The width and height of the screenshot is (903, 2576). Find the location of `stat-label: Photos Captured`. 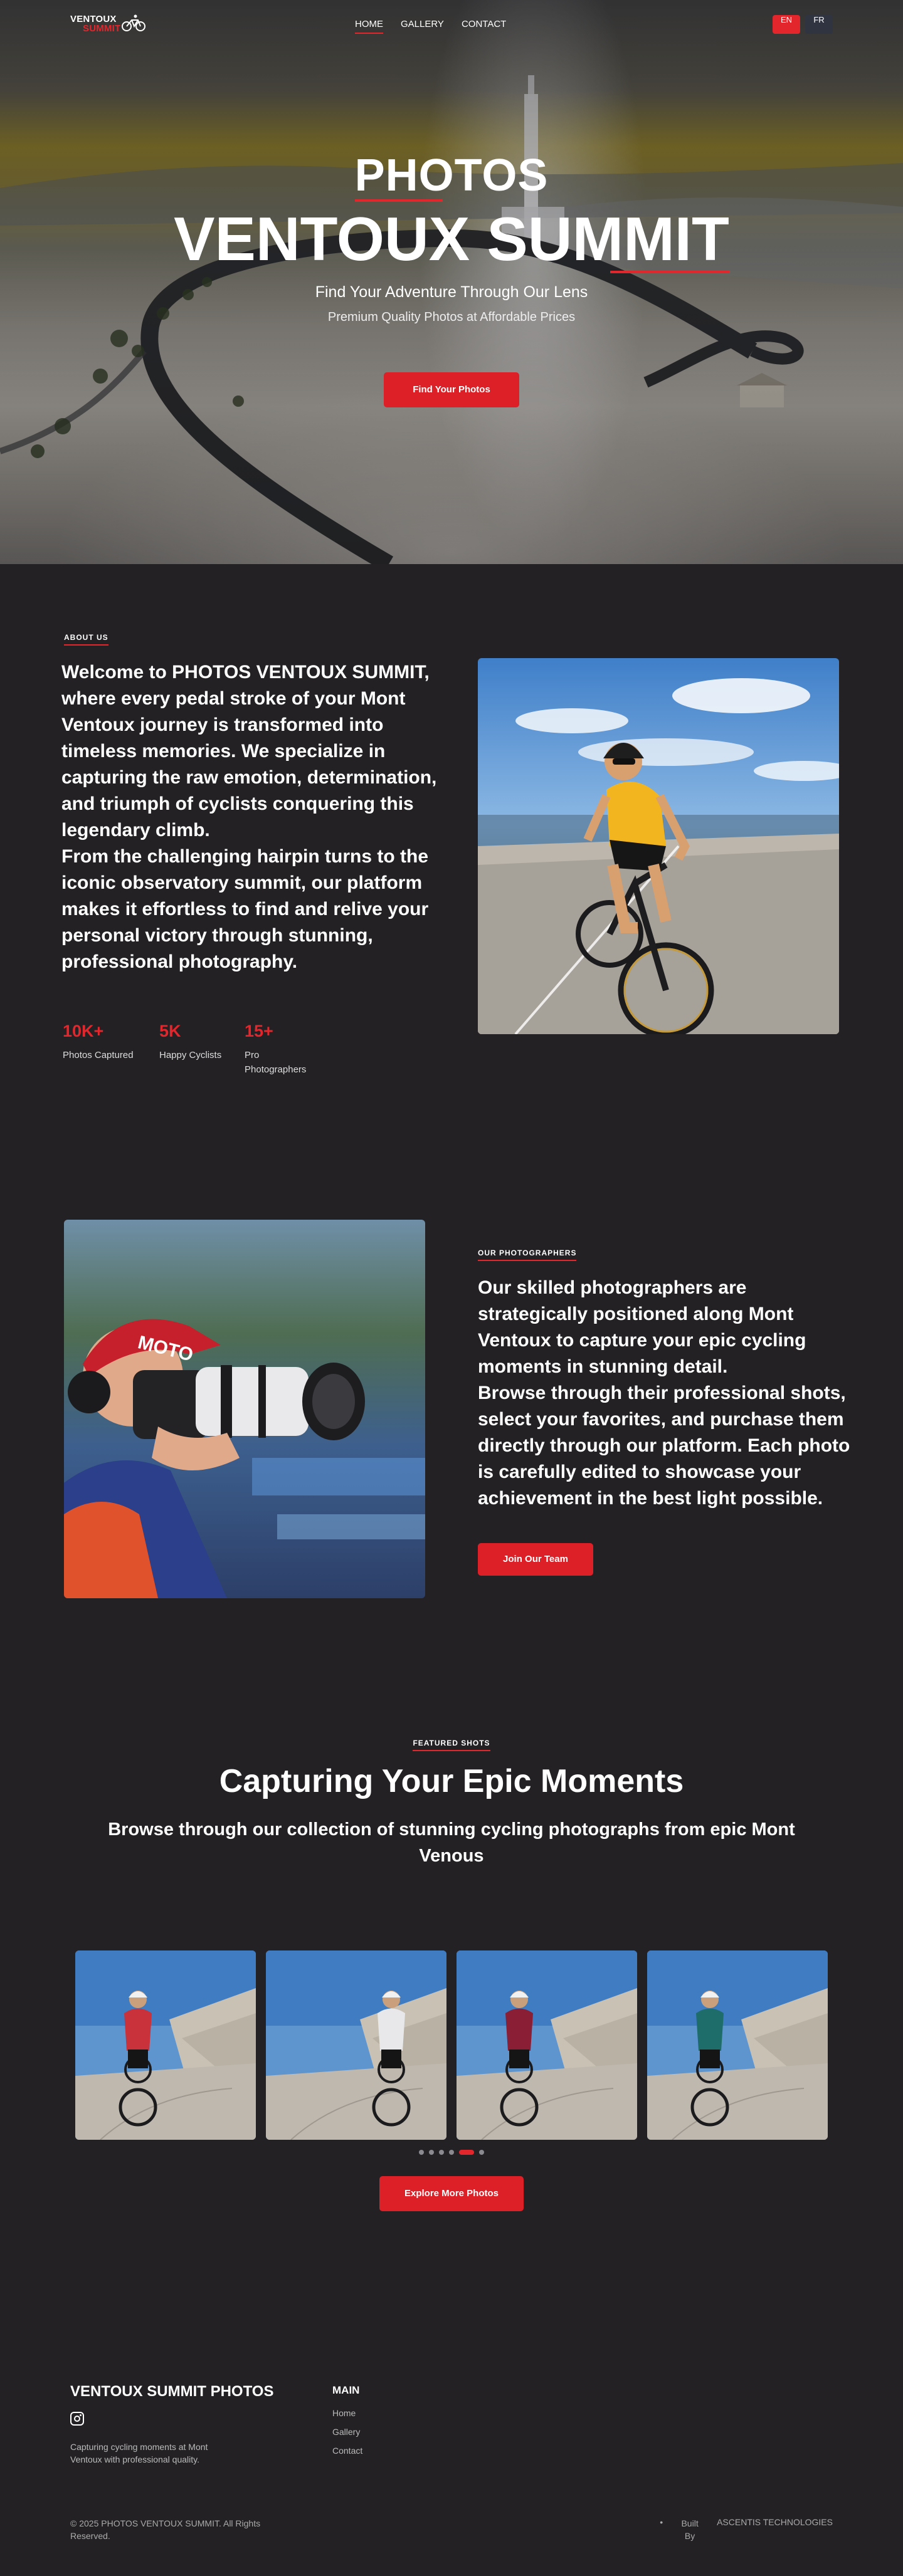

stat-label: Photos Captured is located at coordinates (98, 1055).